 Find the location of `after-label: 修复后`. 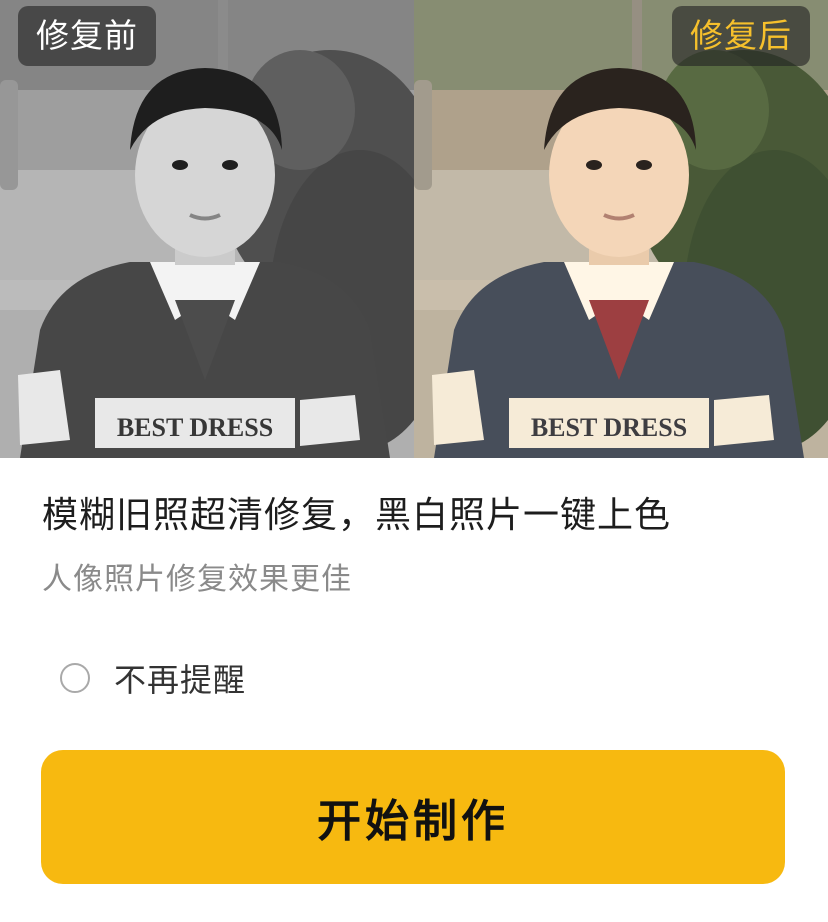

after-label: 修复后 is located at coordinates (741, 36).